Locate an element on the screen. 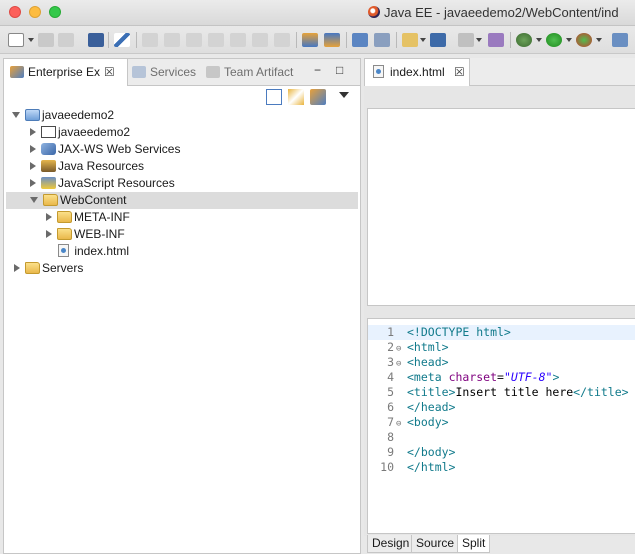  tree-item-webcontent: WebContent is located at coordinates (182, 200).